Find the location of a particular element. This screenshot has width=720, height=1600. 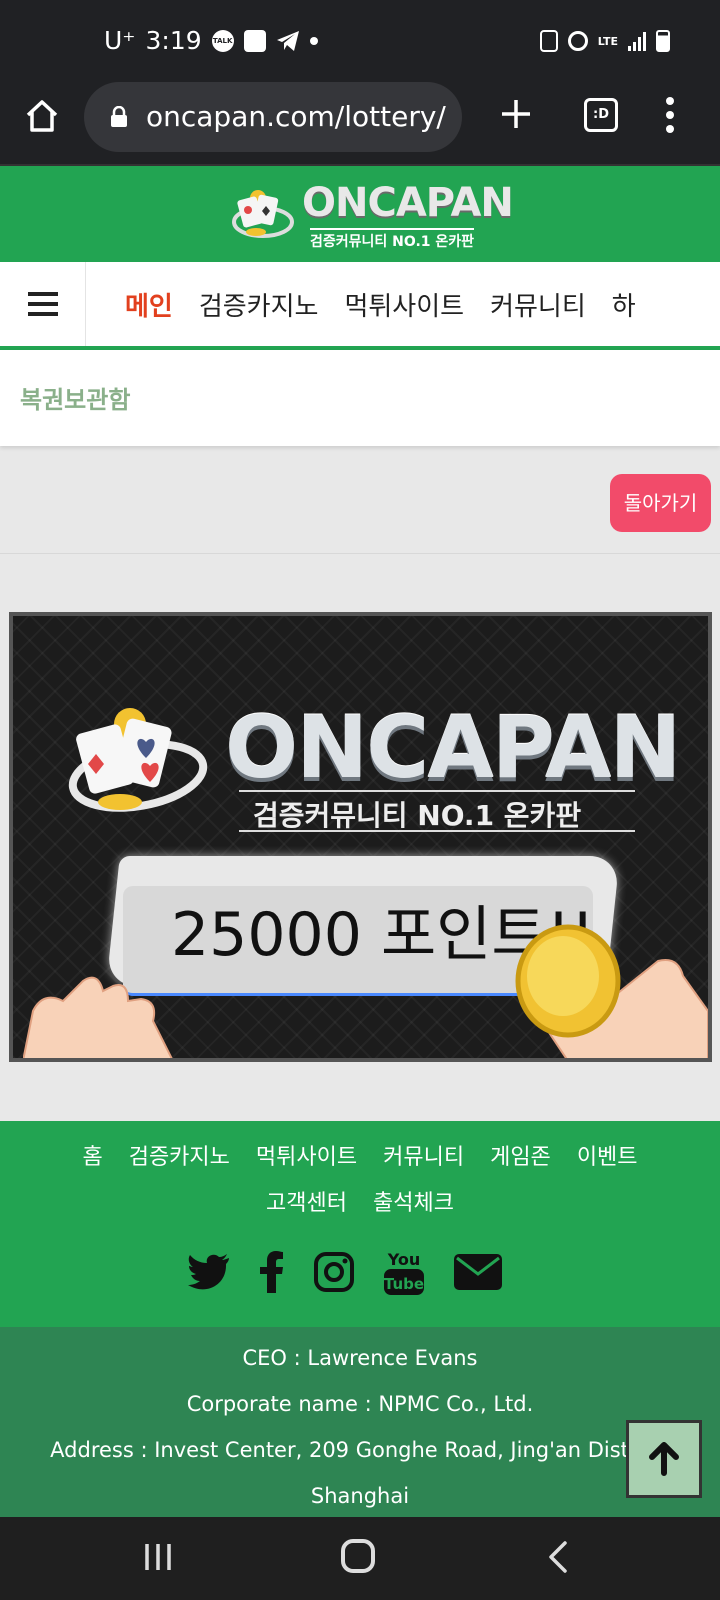

site-logo: ONCAPAN 검증커뮤니티 NO.1 온카판 is located at coordinates (373, 215).